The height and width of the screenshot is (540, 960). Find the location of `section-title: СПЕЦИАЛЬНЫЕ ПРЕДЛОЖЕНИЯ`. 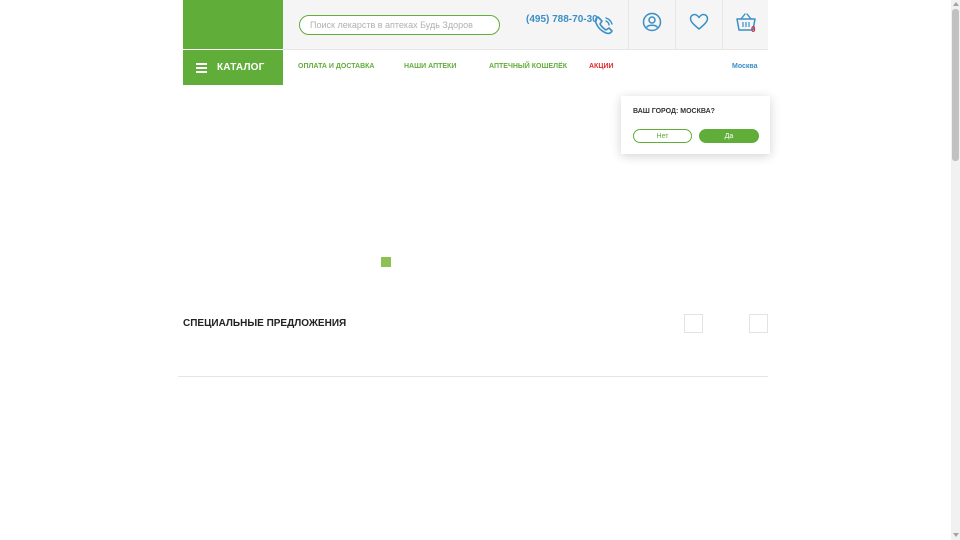

section-title: СПЕЦИАЛЬНЫЕ ПРЕДЛОЖЕНИЯ is located at coordinates (265, 323).